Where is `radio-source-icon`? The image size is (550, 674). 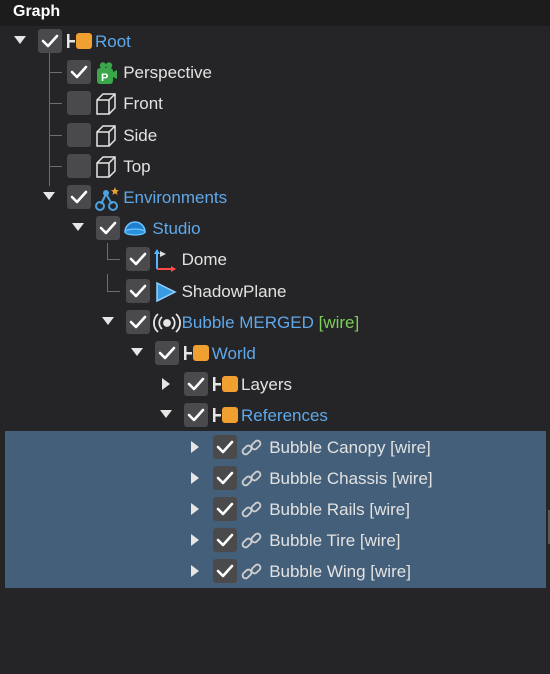 radio-source-icon is located at coordinates (166, 322).